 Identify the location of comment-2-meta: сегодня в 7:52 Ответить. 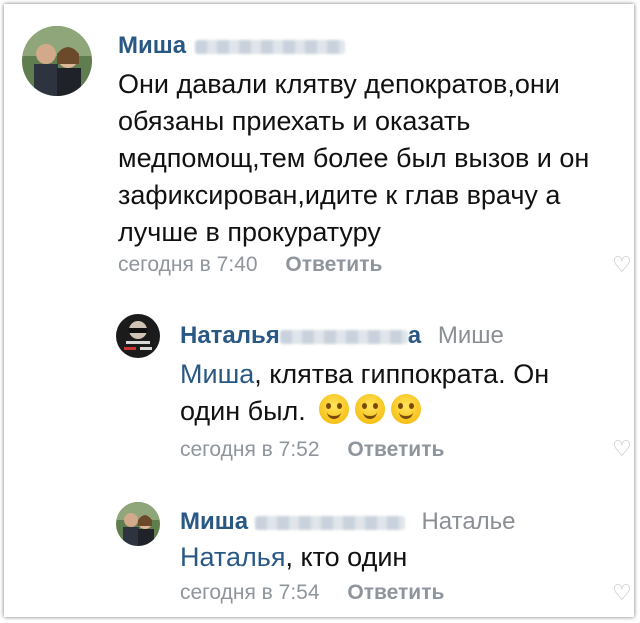
(312, 450).